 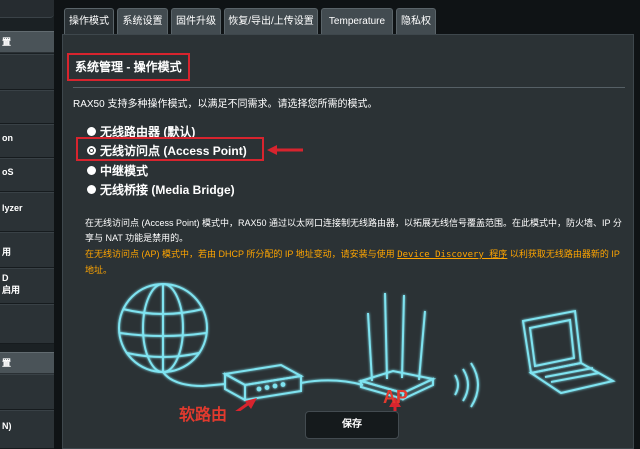 I want to click on sidebar-item-label: 启用, so click(x=11, y=290).